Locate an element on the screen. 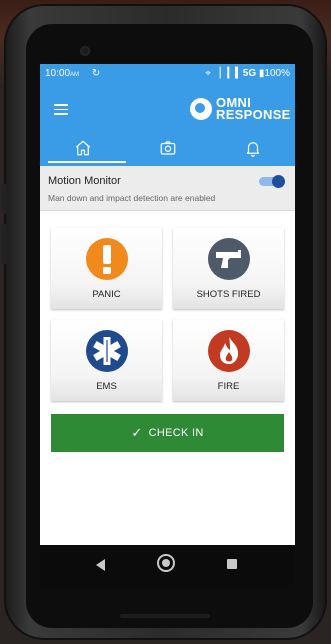  check-in-label: CHECK IN is located at coordinates (176, 433).